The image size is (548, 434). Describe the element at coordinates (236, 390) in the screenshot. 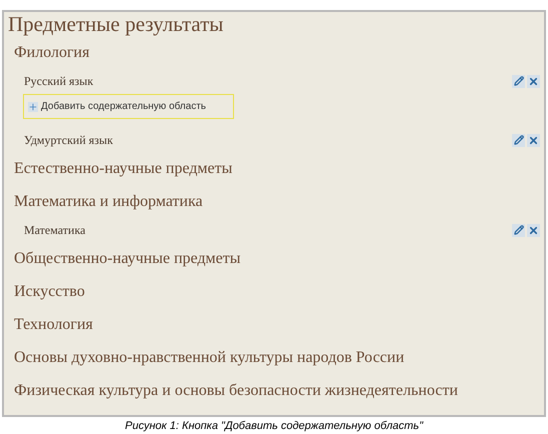

I see `area-heading: Физическая культура и основы безопасности жизнедеятельности` at that location.